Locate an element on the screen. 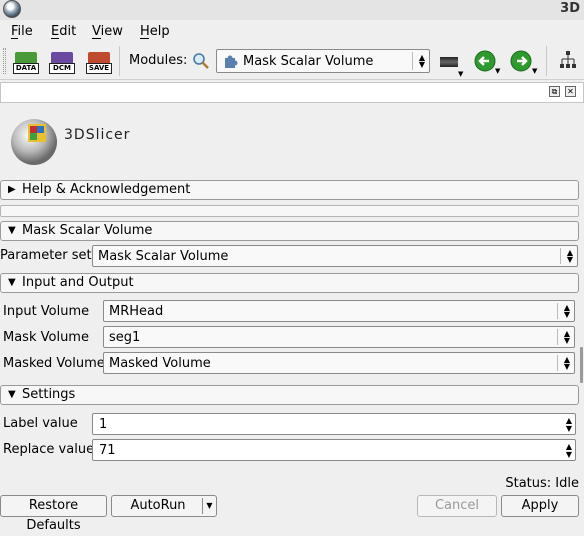 The width and height of the screenshot is (584, 536). close-panel-icon: ✕ is located at coordinates (570, 91).